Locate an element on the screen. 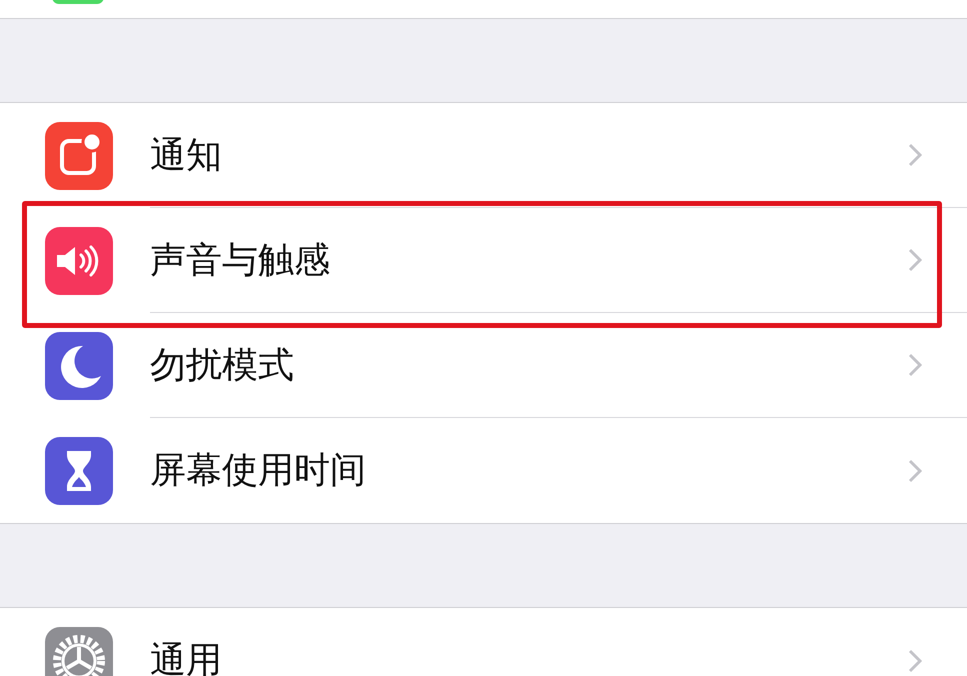  hourglass-icon is located at coordinates (79, 470).